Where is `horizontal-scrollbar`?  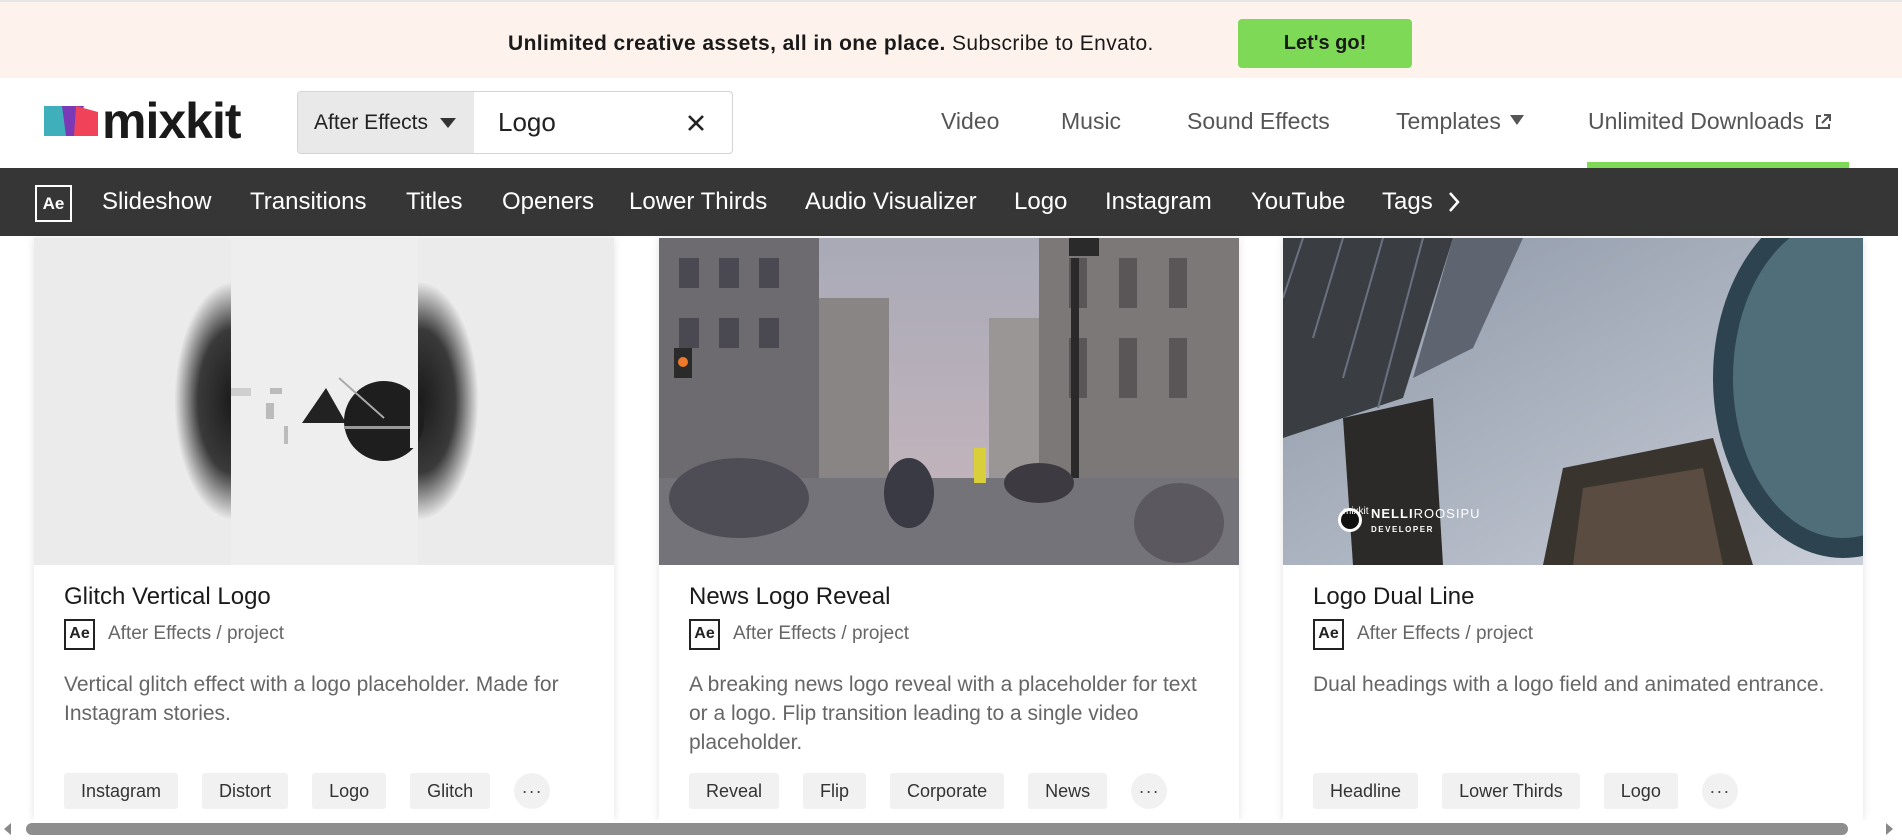 horizontal-scrollbar is located at coordinates (951, 830).